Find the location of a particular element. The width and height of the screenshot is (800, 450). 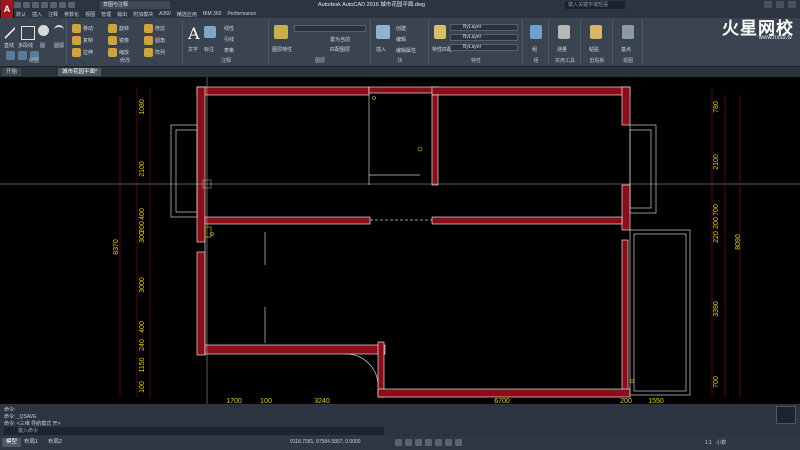

grid-toggle-icon is located at coordinates (398, 442).